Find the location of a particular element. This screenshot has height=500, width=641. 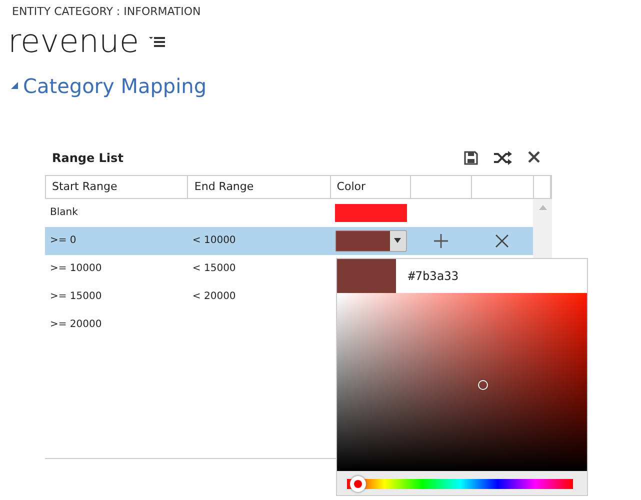

column-header: Color is located at coordinates (371, 187).